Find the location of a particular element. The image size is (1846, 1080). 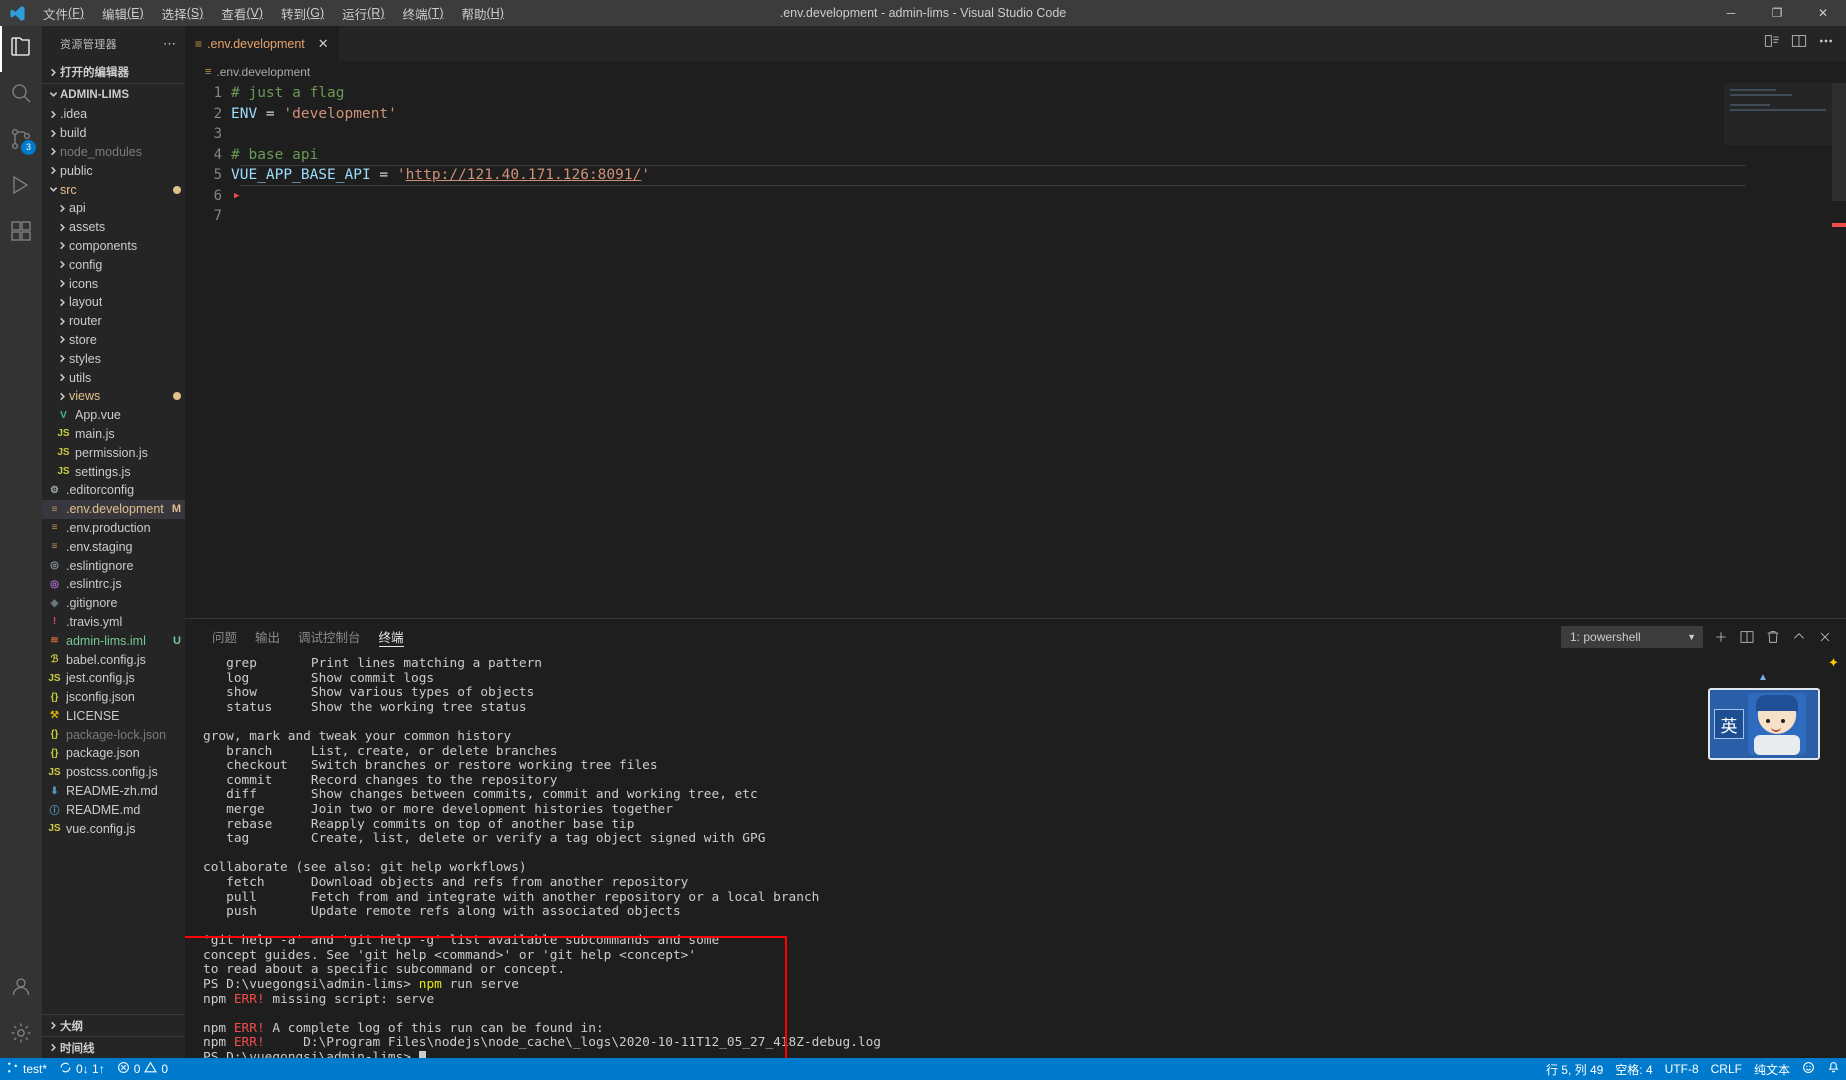

status-encoding: UTF-8 is located at coordinates (1682, 1069).